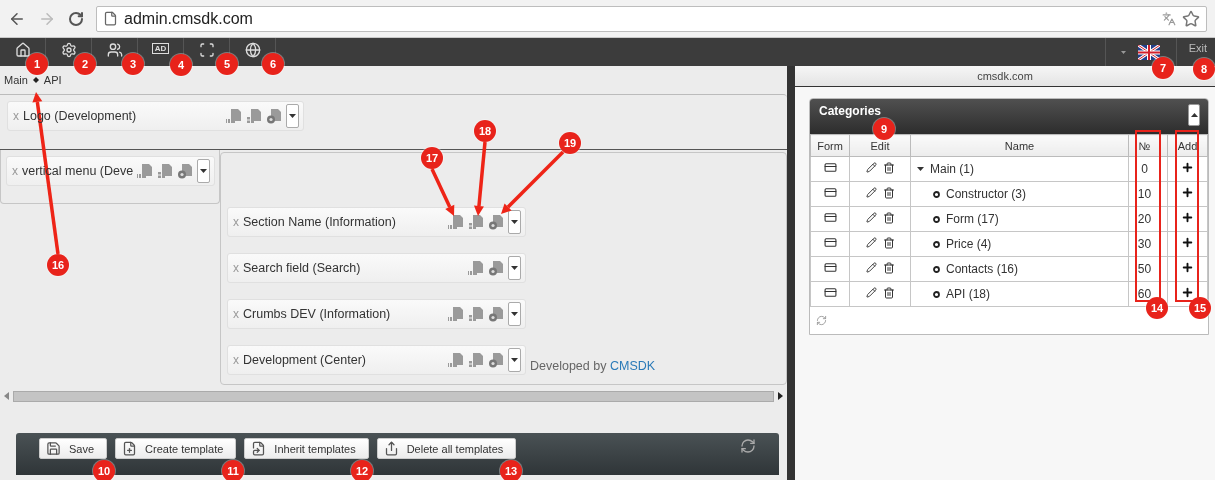 This screenshot has width=1215, height=480. Describe the element at coordinates (259, 448) in the screenshot. I see `file-arrow-icon` at that location.